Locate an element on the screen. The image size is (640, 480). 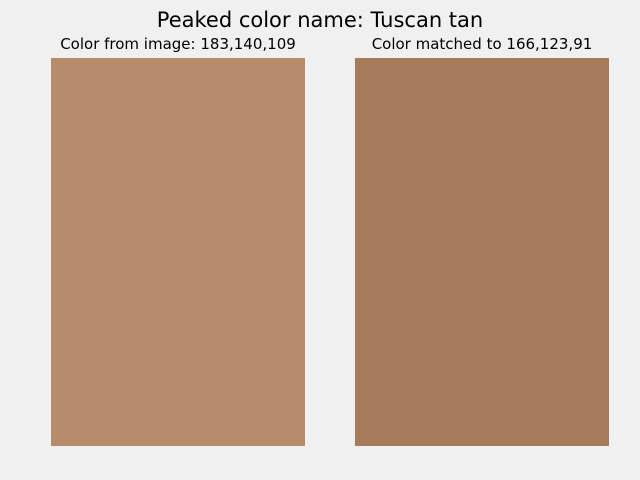
matched-color-label: Color matched to 166,123,91 is located at coordinates (482, 44).